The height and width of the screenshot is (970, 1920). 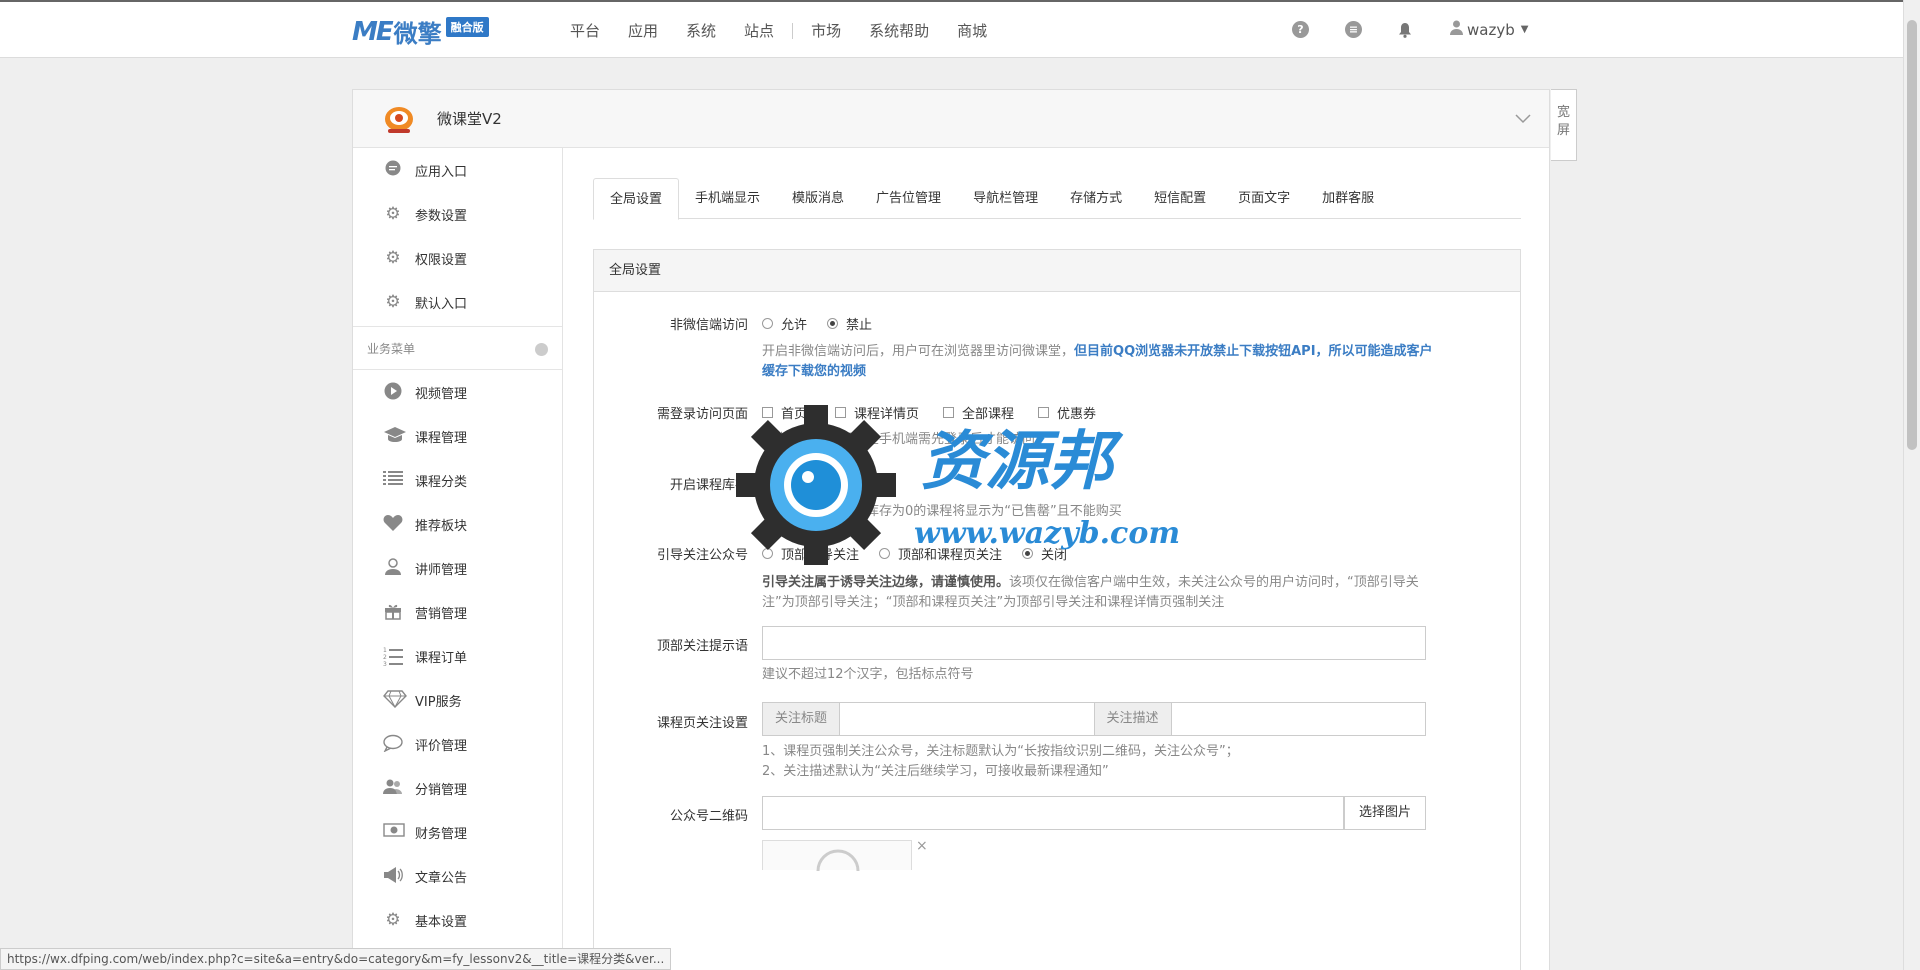 I want to click on tab-navbar: 导航栏管理, so click(x=1005, y=198).